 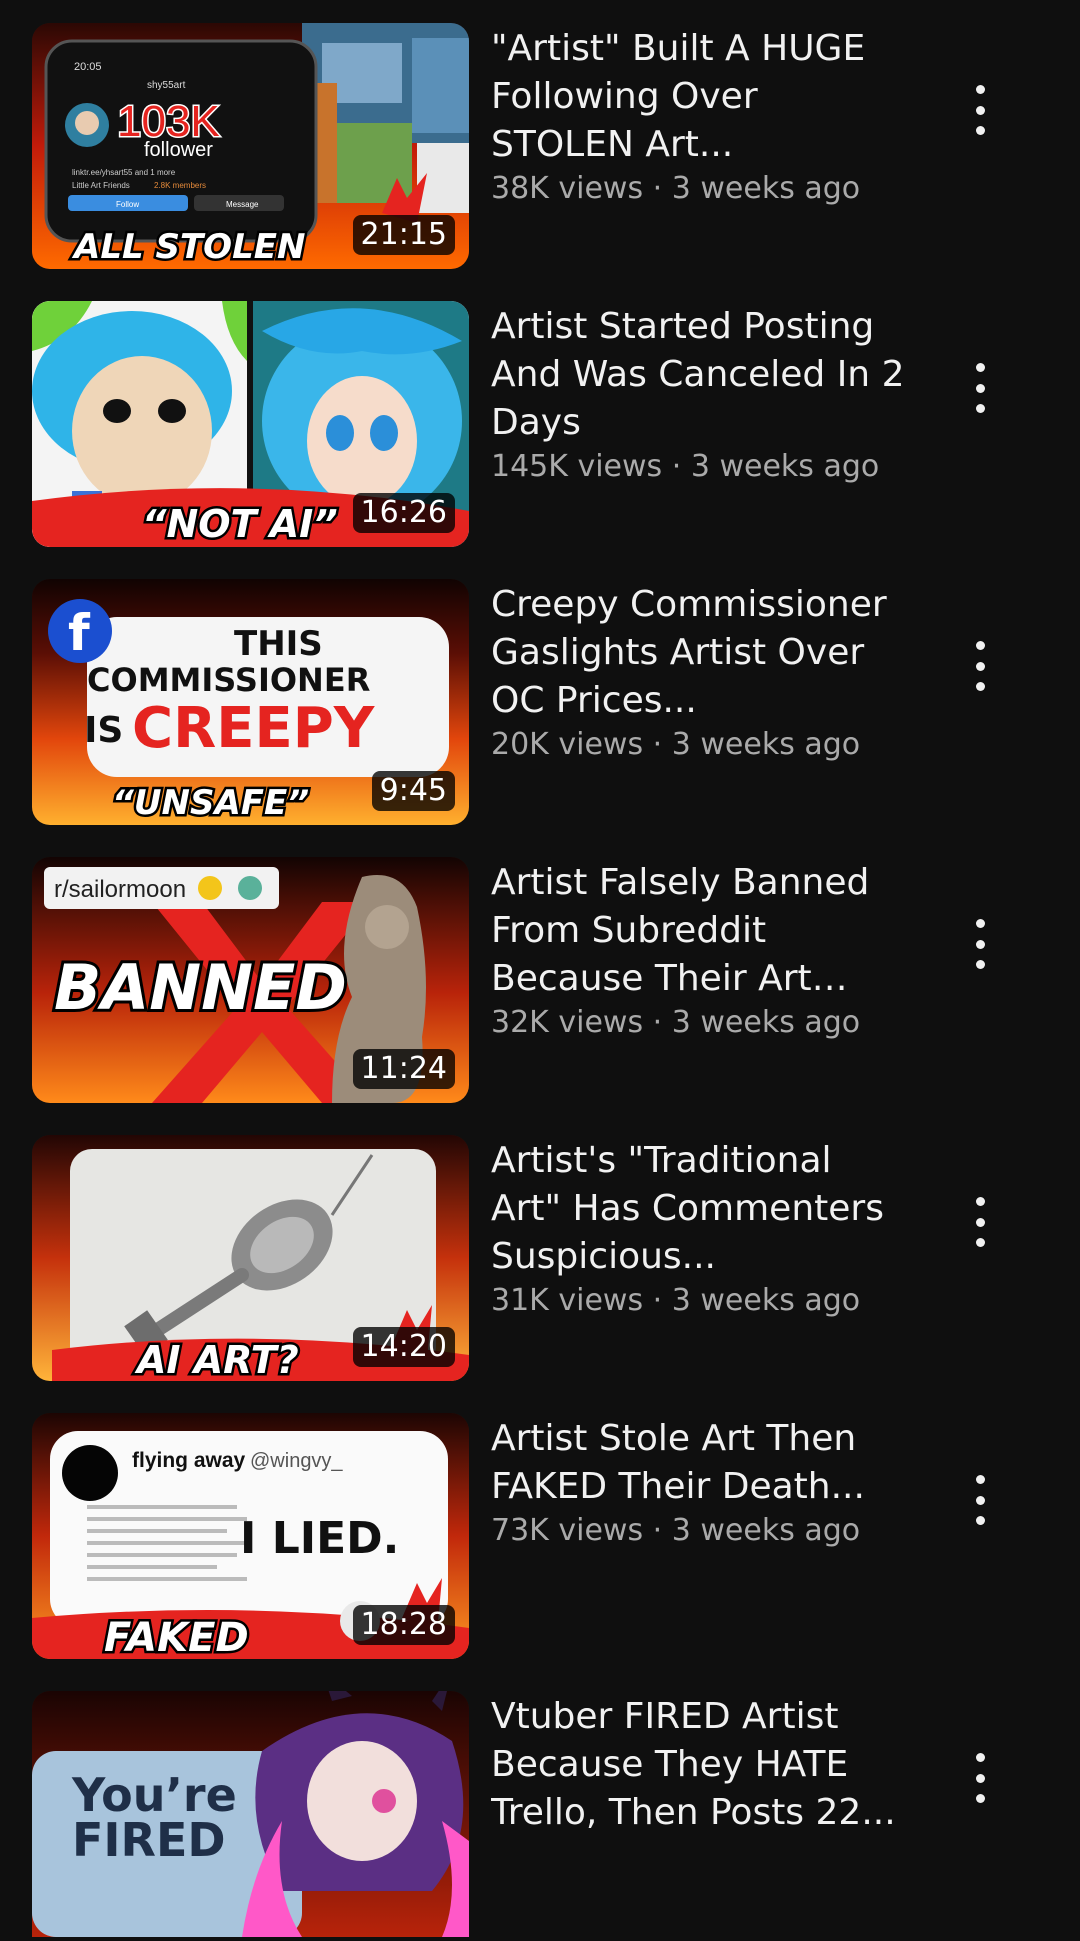 What do you see at coordinates (567, 188) in the screenshot?
I see `view-count: 38K views` at bounding box center [567, 188].